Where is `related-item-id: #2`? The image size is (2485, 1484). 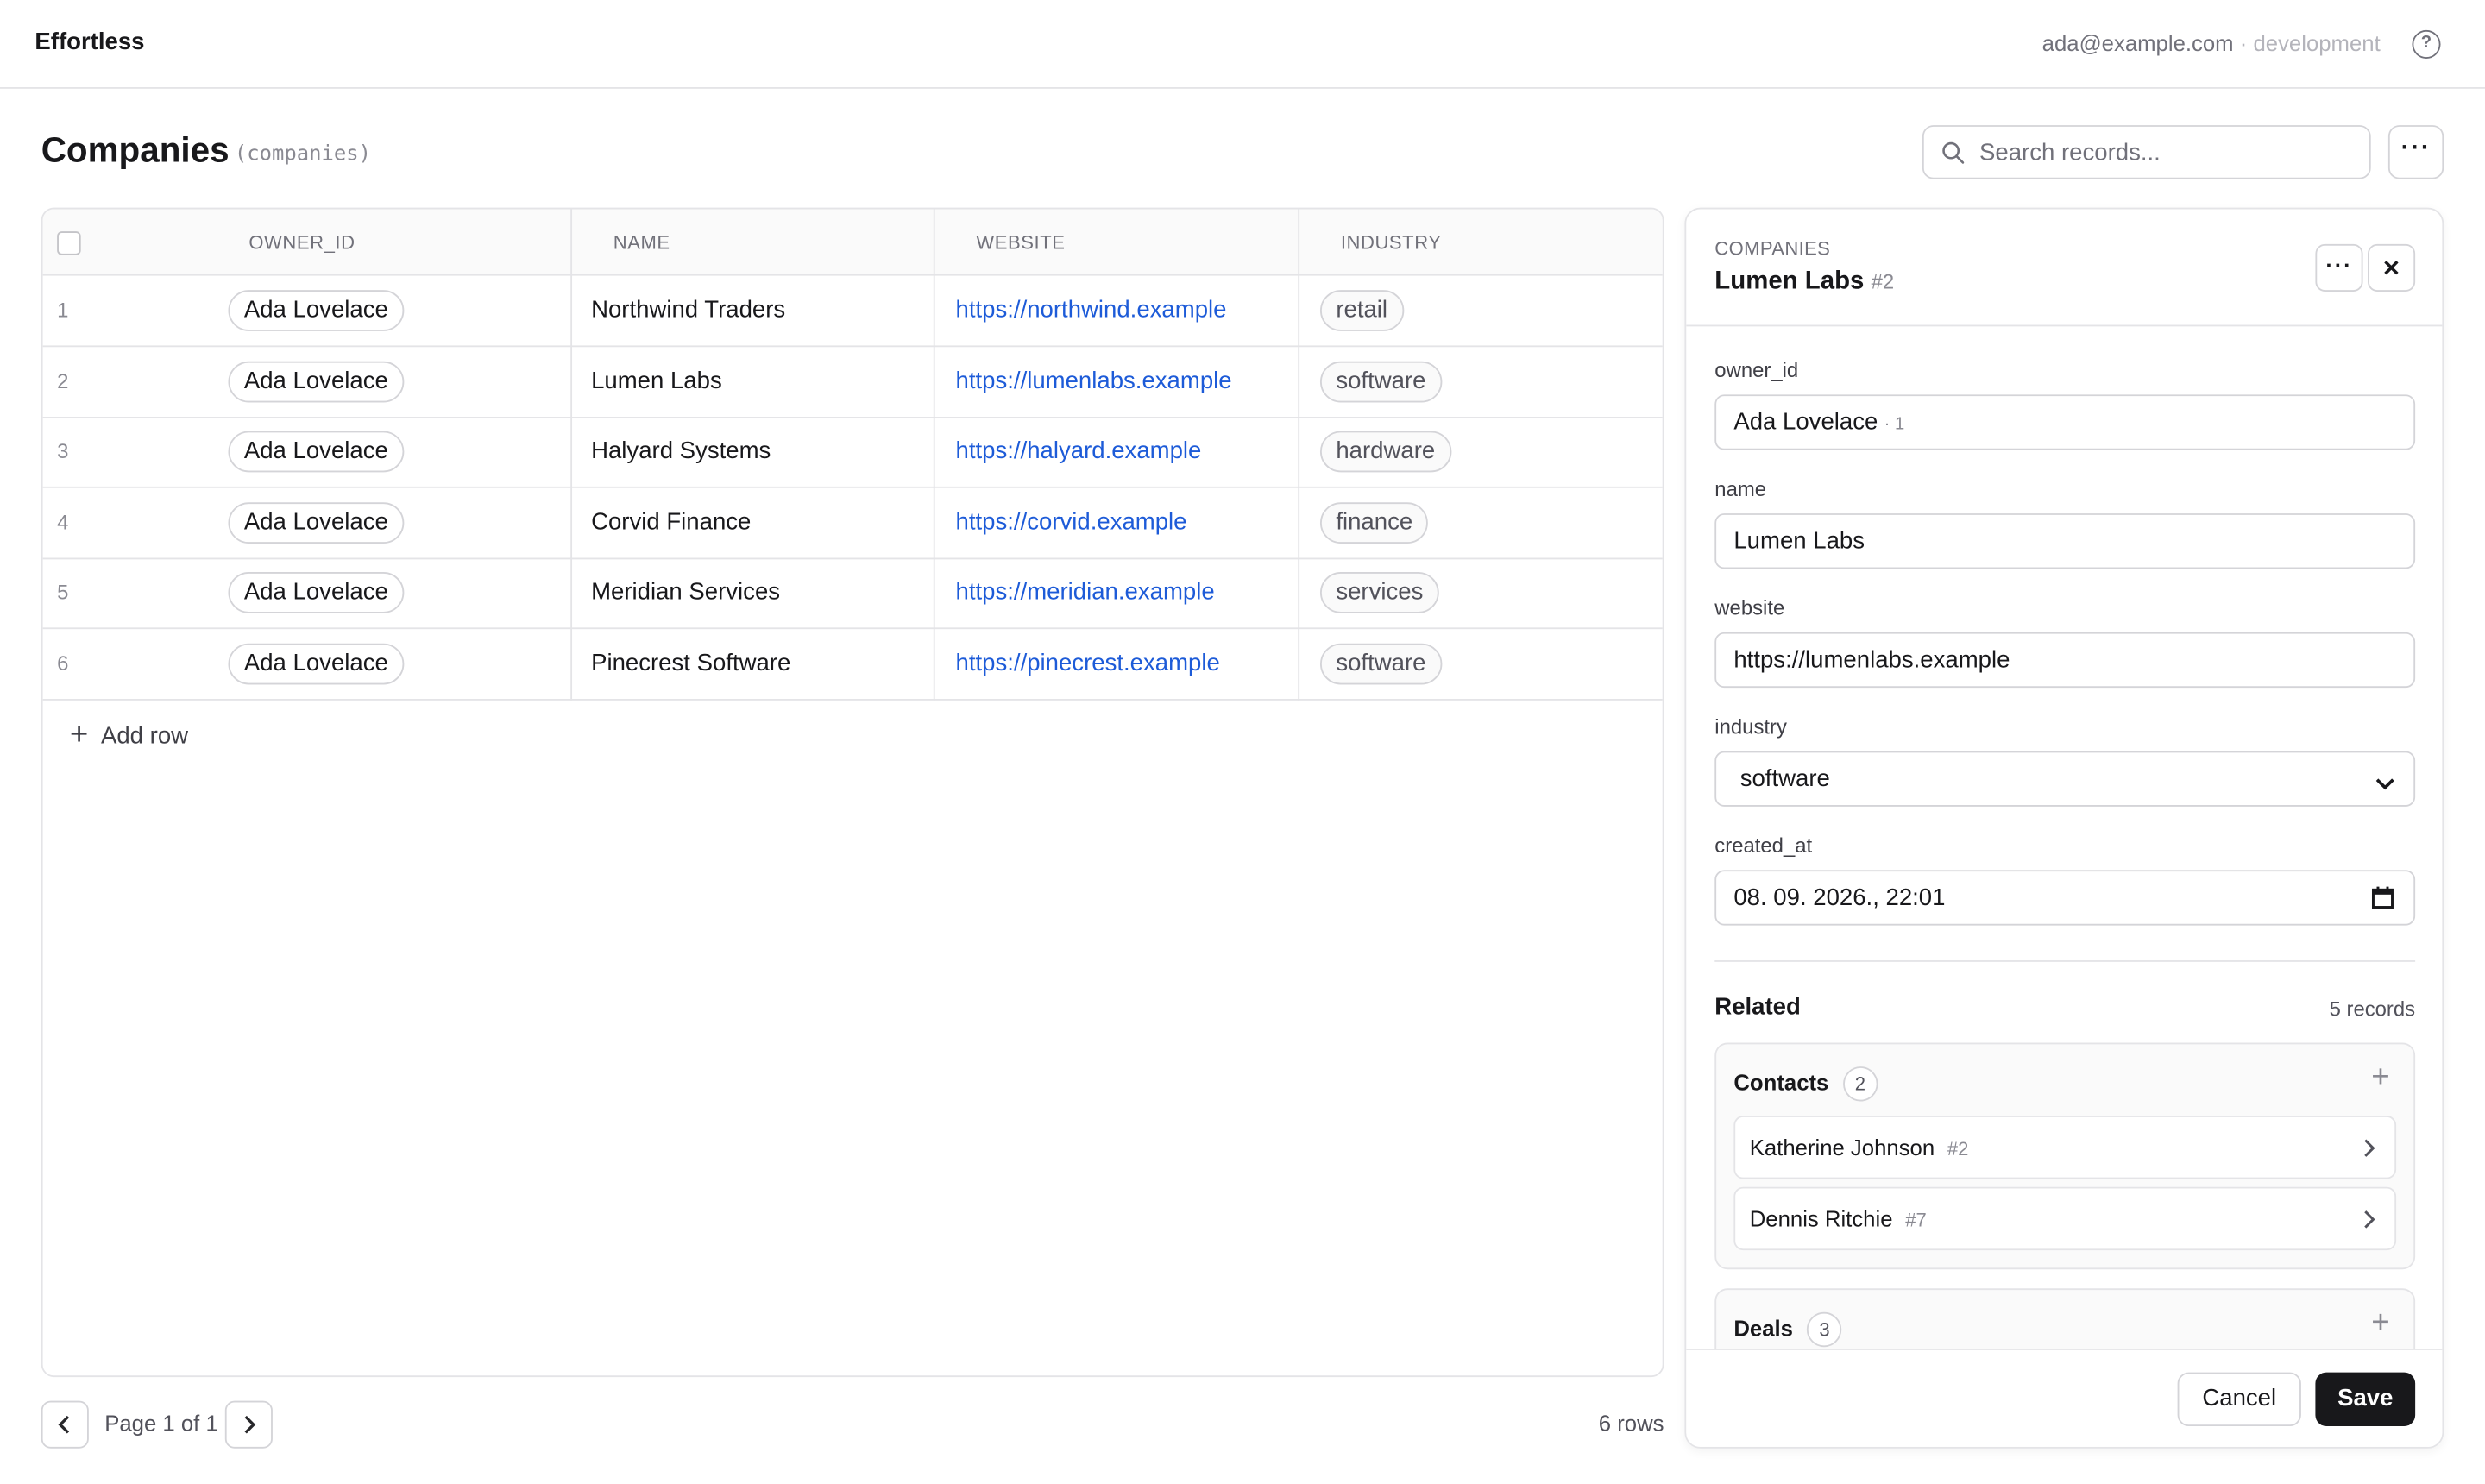 related-item-id: #2 is located at coordinates (1958, 1148).